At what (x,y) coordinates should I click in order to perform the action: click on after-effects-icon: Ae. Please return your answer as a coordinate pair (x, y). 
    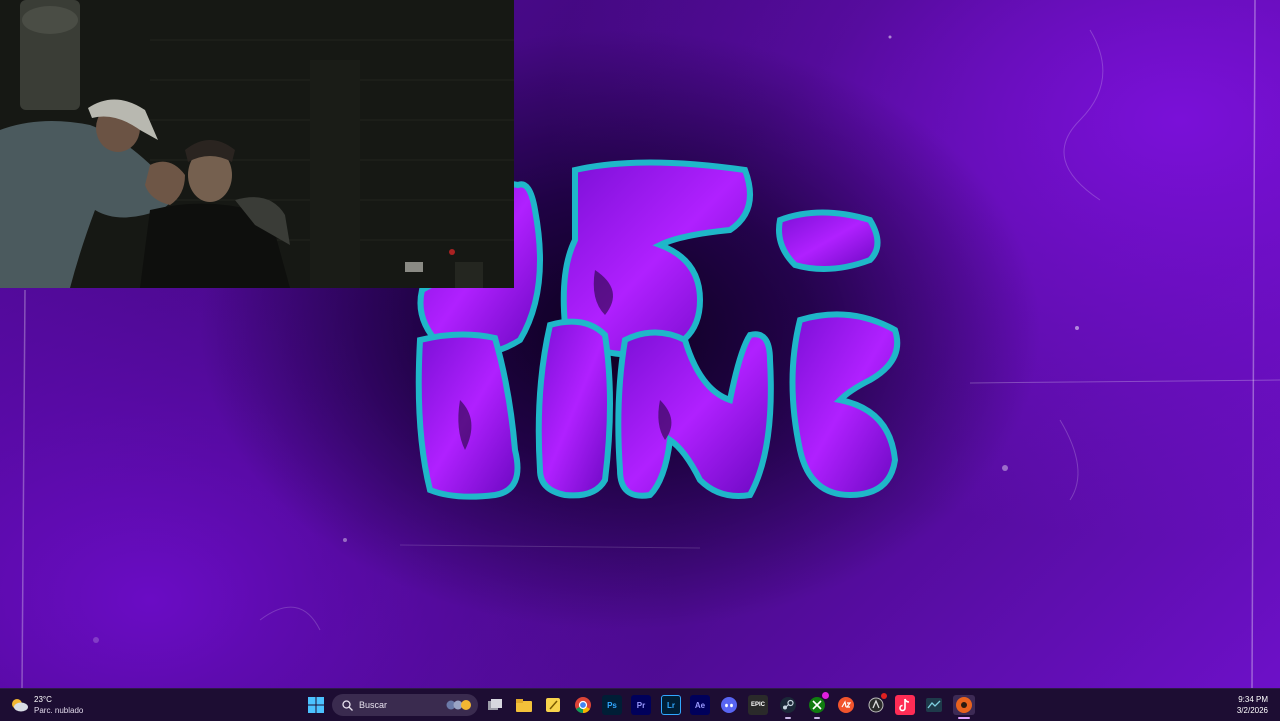
    Looking at the image, I should click on (700, 705).